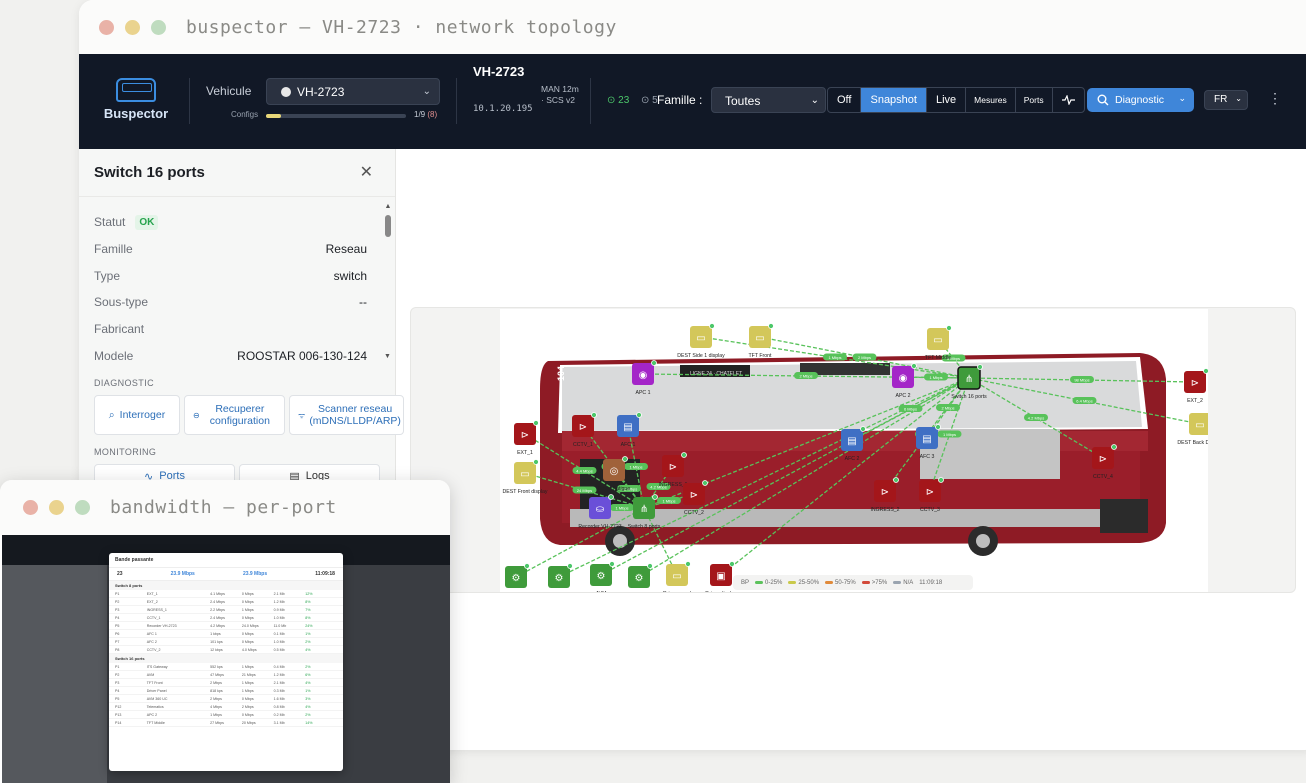 The image size is (1306, 783). What do you see at coordinates (226, 602) in the screenshot?
I see `table-row: P2 EXT_2 2.4 Mbps 0 Mbps 1.2 Mb 8%` at bounding box center [226, 602].